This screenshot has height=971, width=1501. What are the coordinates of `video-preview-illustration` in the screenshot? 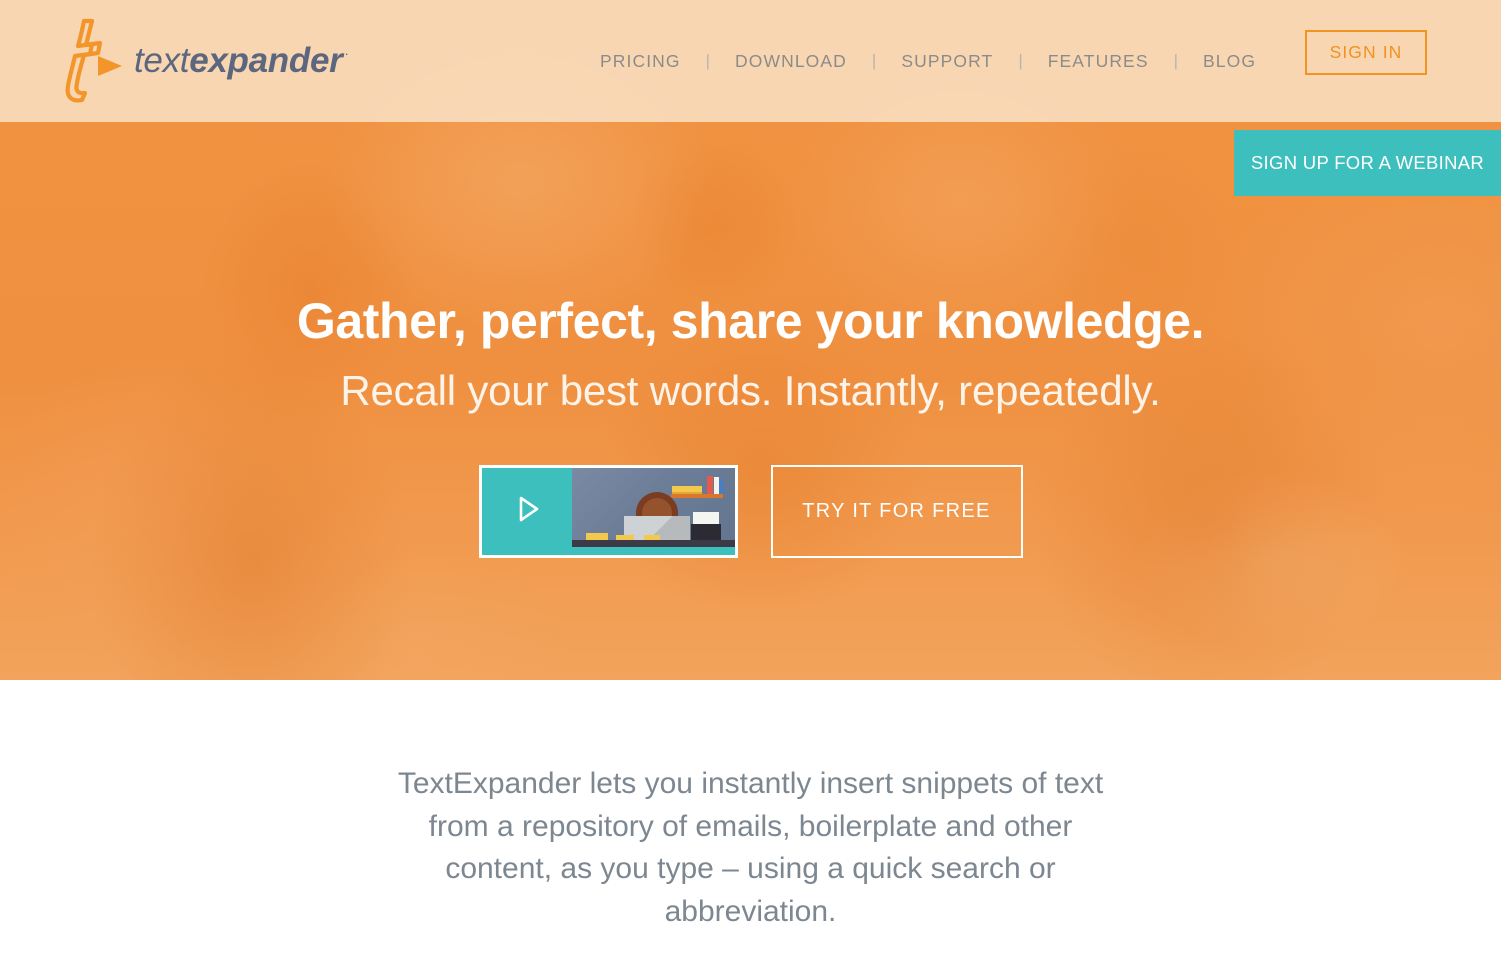 It's located at (653, 512).